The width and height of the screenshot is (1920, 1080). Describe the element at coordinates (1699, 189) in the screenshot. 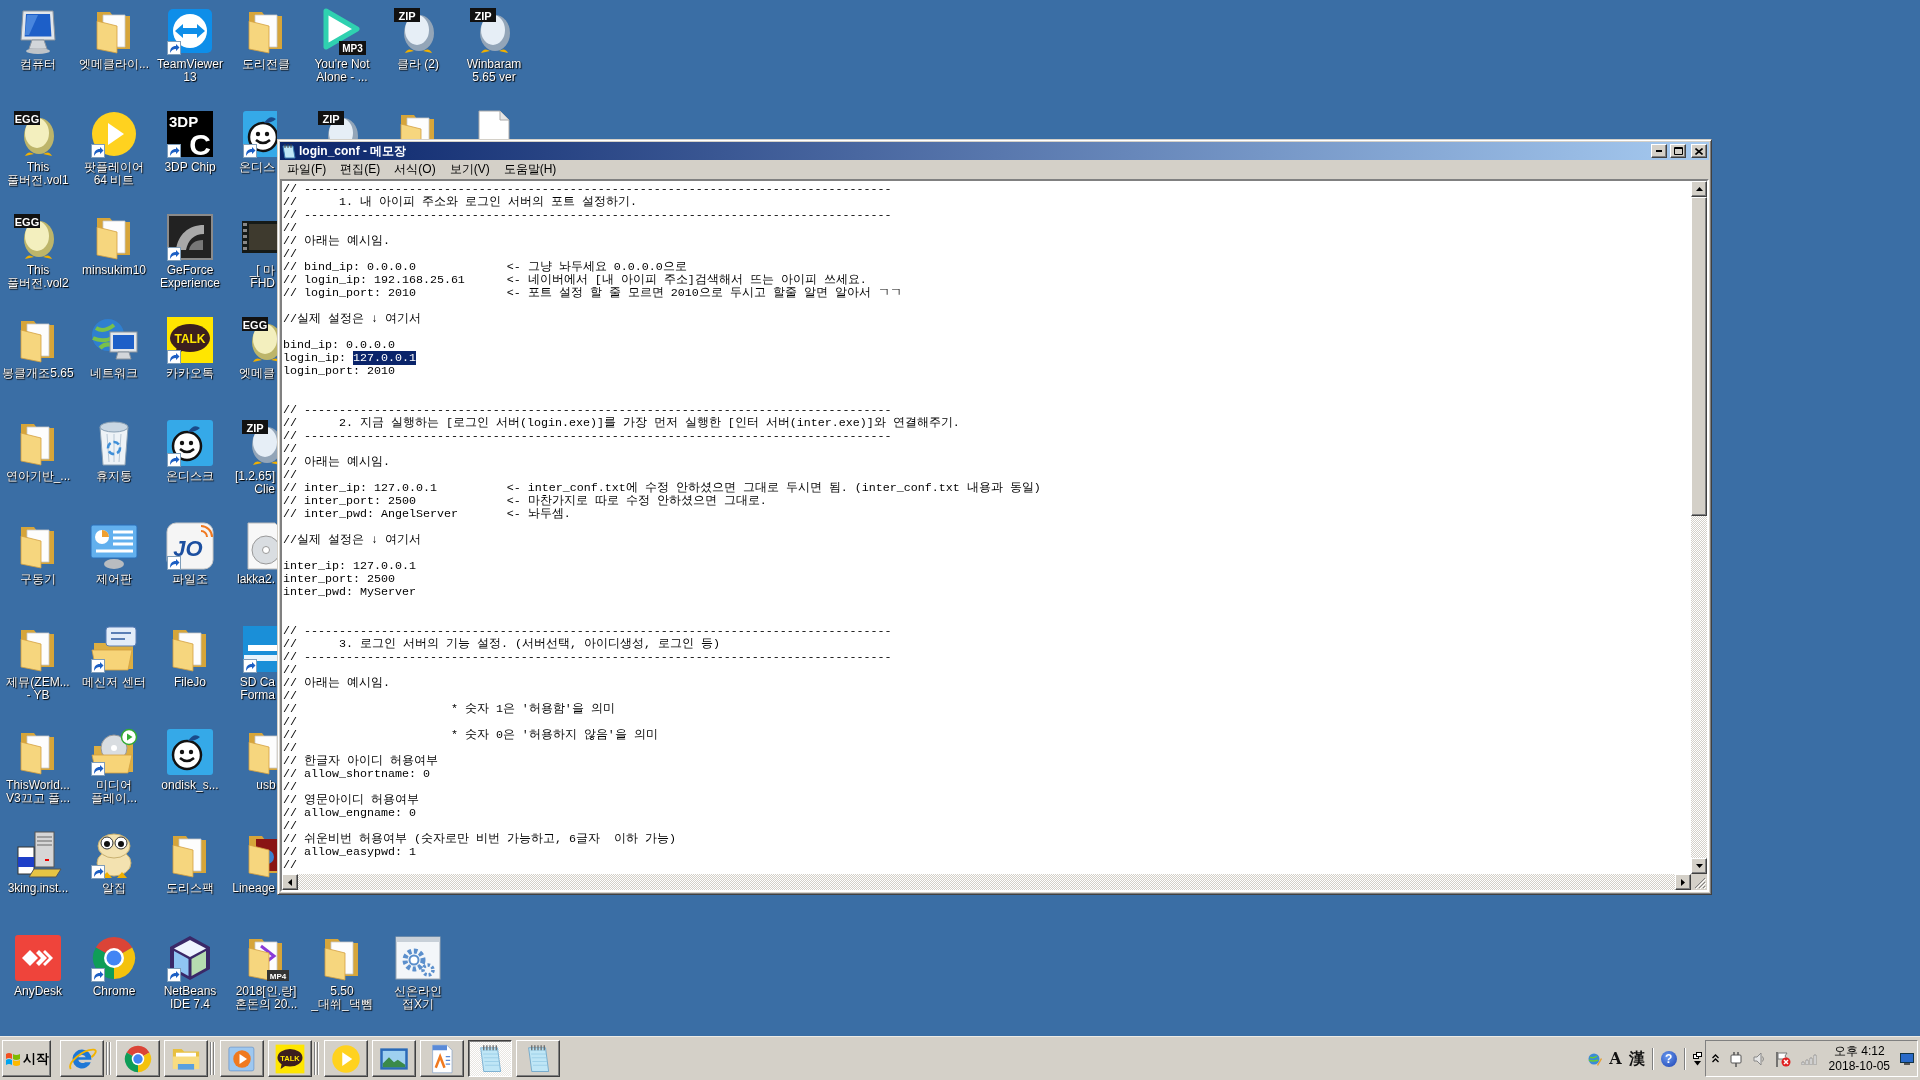

I see `scroll-up-button` at that location.